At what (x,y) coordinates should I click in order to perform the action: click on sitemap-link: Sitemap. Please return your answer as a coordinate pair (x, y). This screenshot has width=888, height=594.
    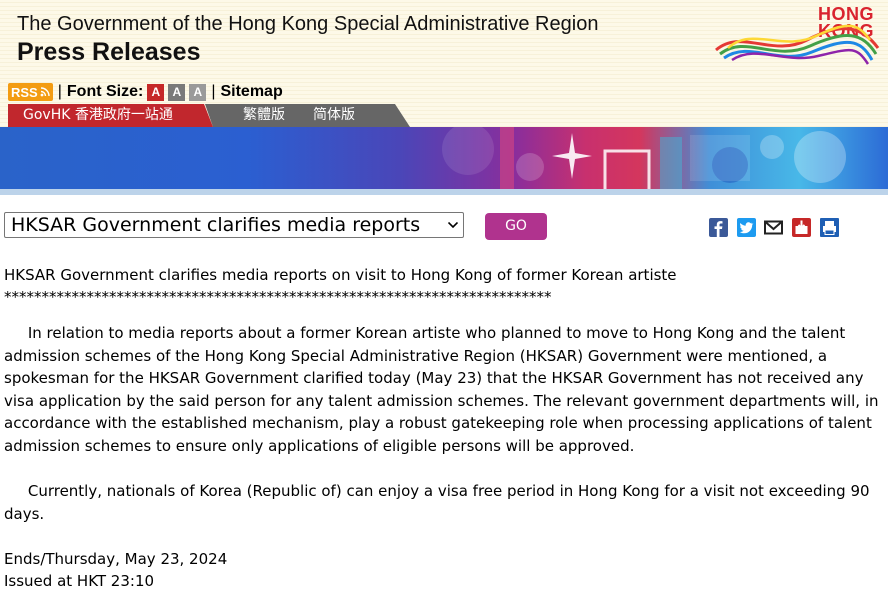
    Looking at the image, I should click on (251, 92).